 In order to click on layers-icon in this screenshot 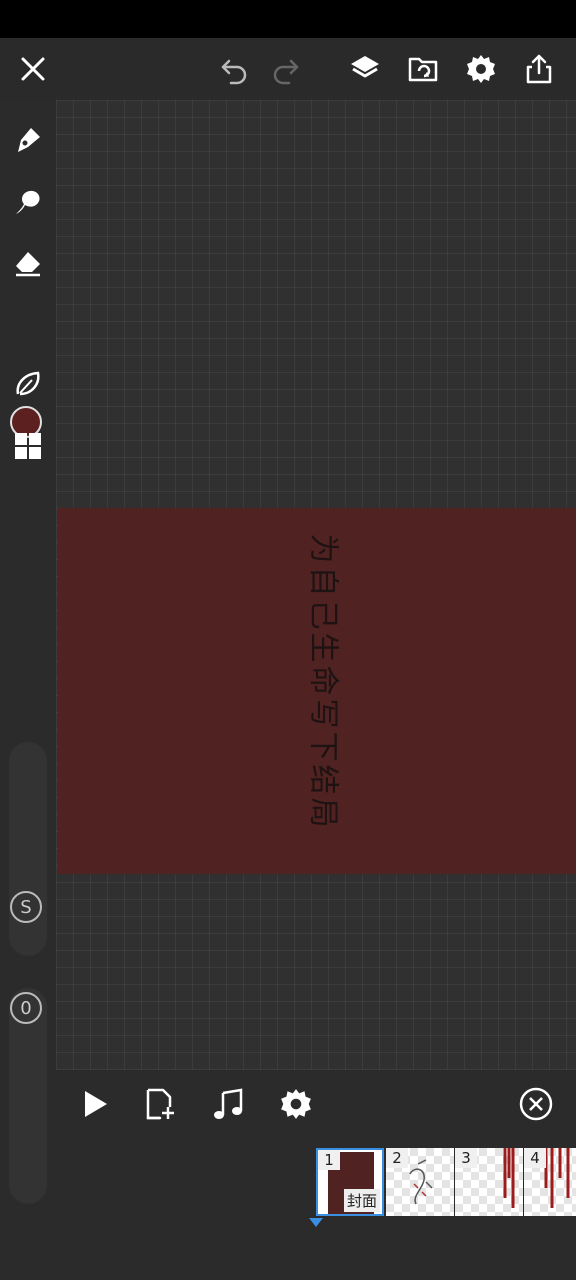, I will do `click(365, 69)`.